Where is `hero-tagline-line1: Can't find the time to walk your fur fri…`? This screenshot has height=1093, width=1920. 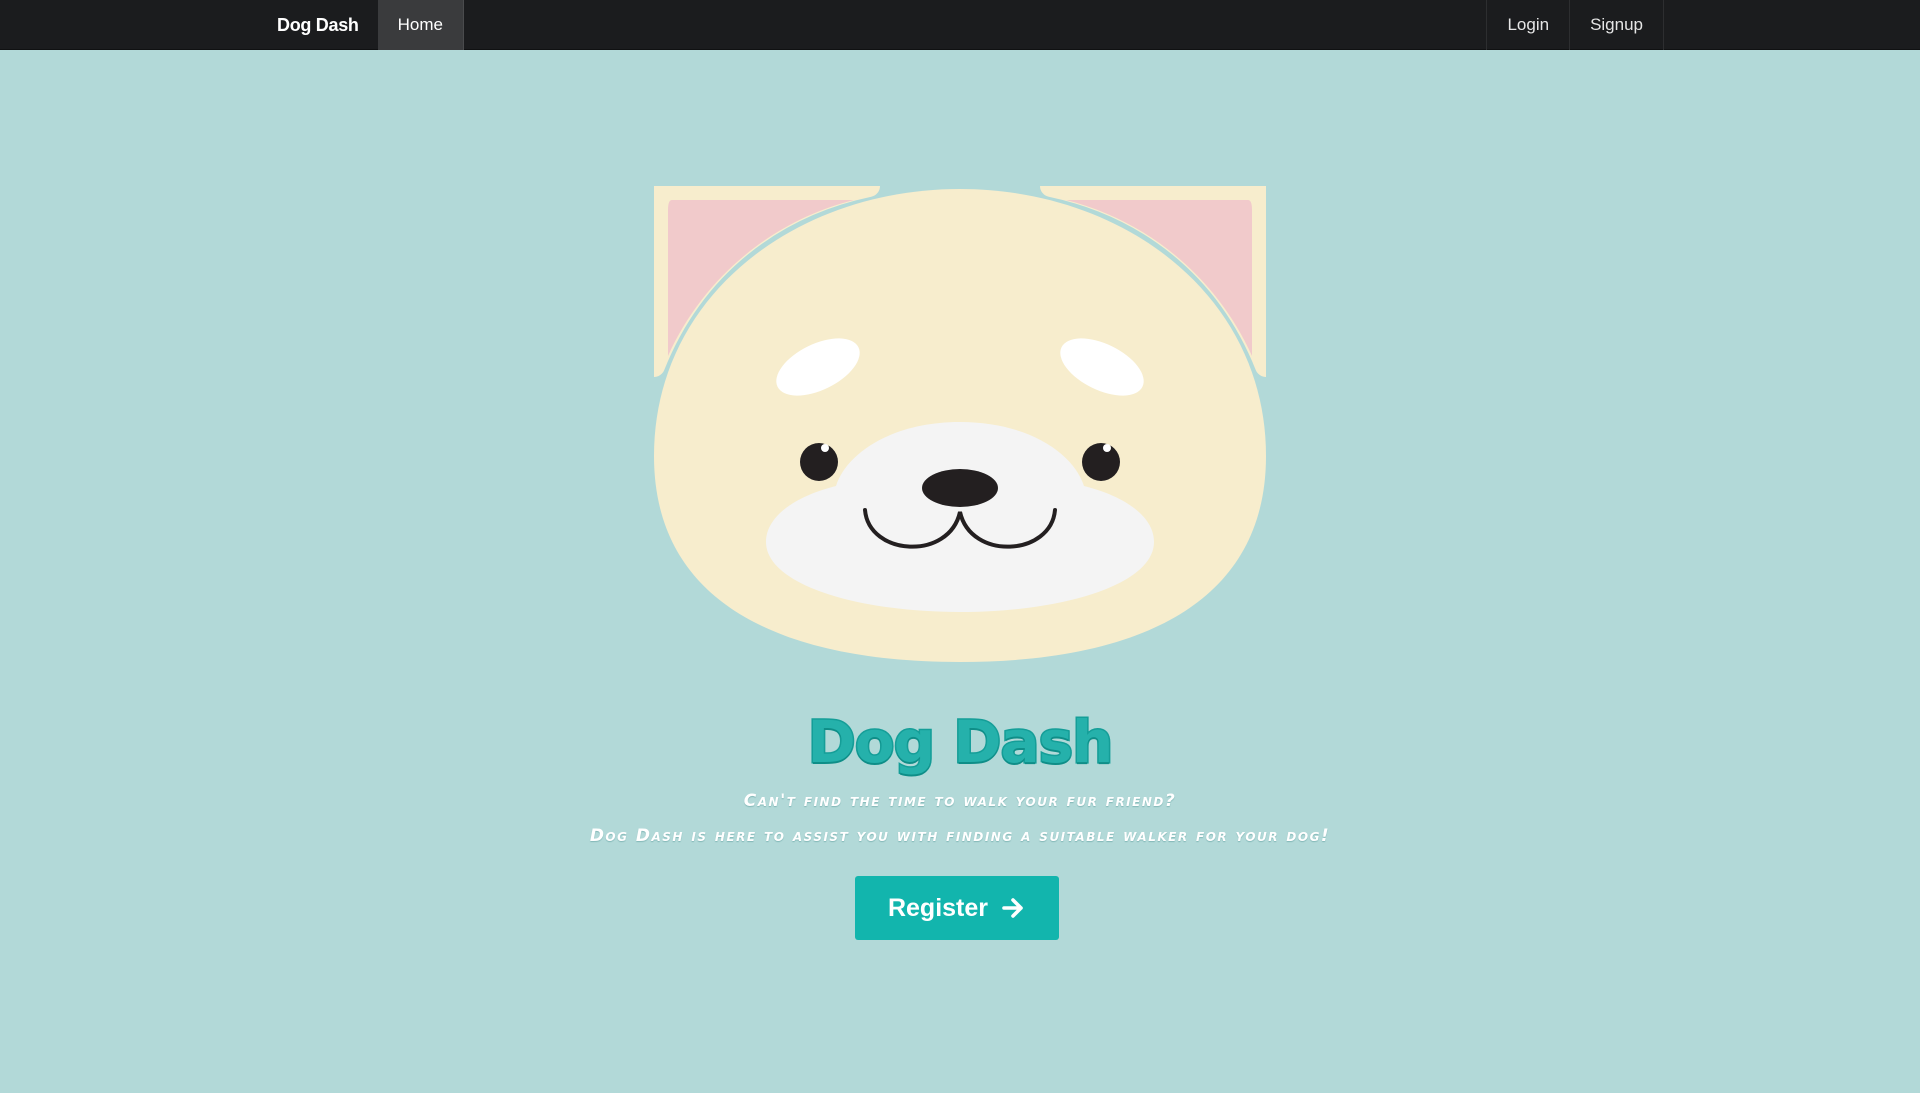
hero-tagline-line1: Can't find the time to walk your fur fri… is located at coordinates (960, 801).